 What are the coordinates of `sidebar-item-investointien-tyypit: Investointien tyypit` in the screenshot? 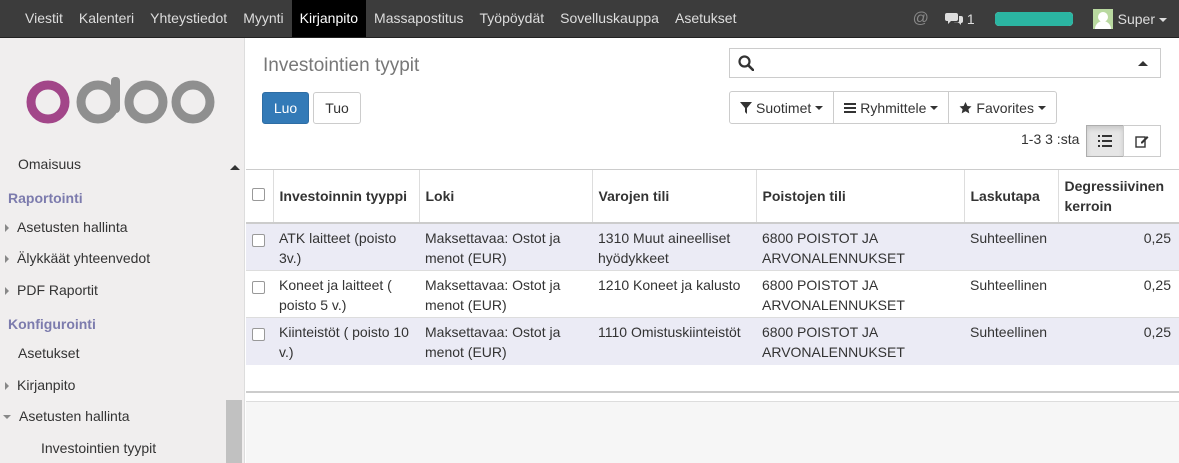 It's located at (98, 448).